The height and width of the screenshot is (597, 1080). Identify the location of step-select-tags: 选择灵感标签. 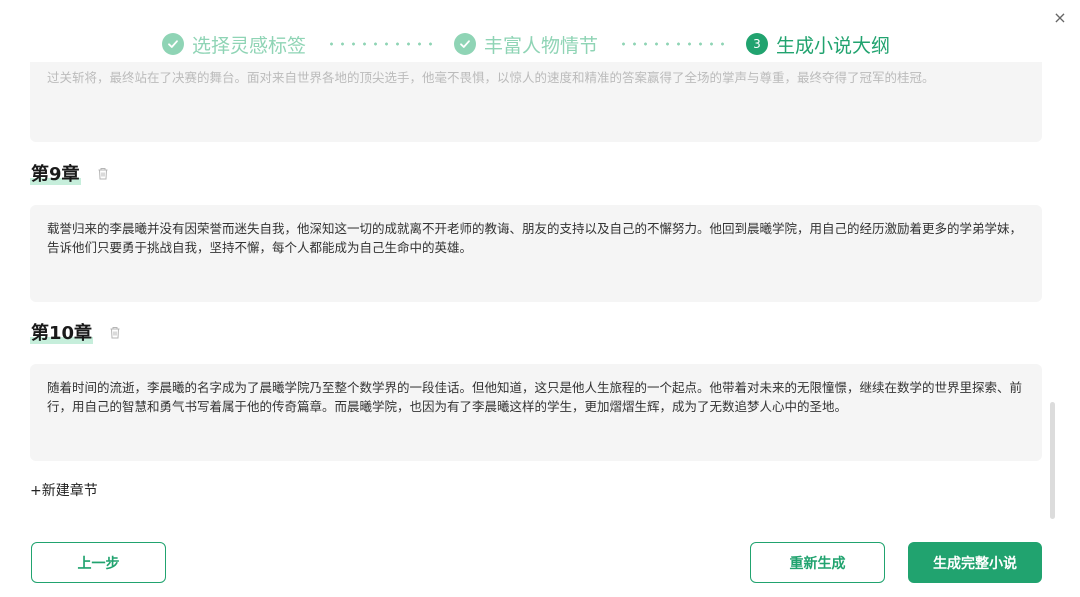
(234, 44).